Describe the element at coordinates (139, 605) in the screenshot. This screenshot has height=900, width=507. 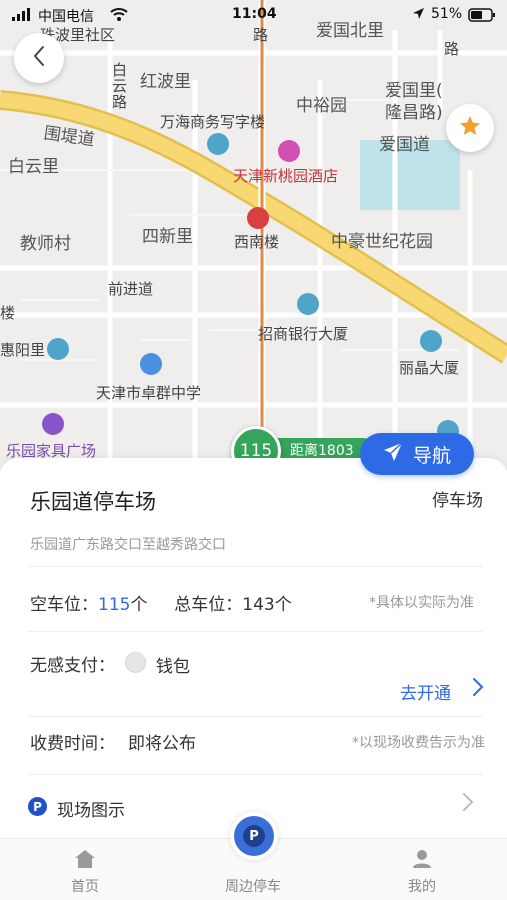
I see `free-spaces-unit: 个` at that location.